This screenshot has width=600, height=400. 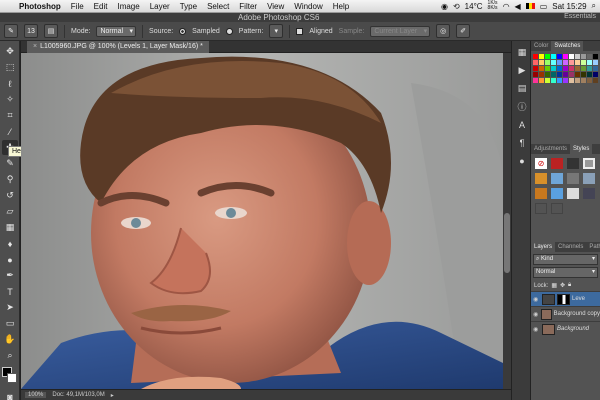 I want to click on style-dark-icon, so click(x=573, y=163).